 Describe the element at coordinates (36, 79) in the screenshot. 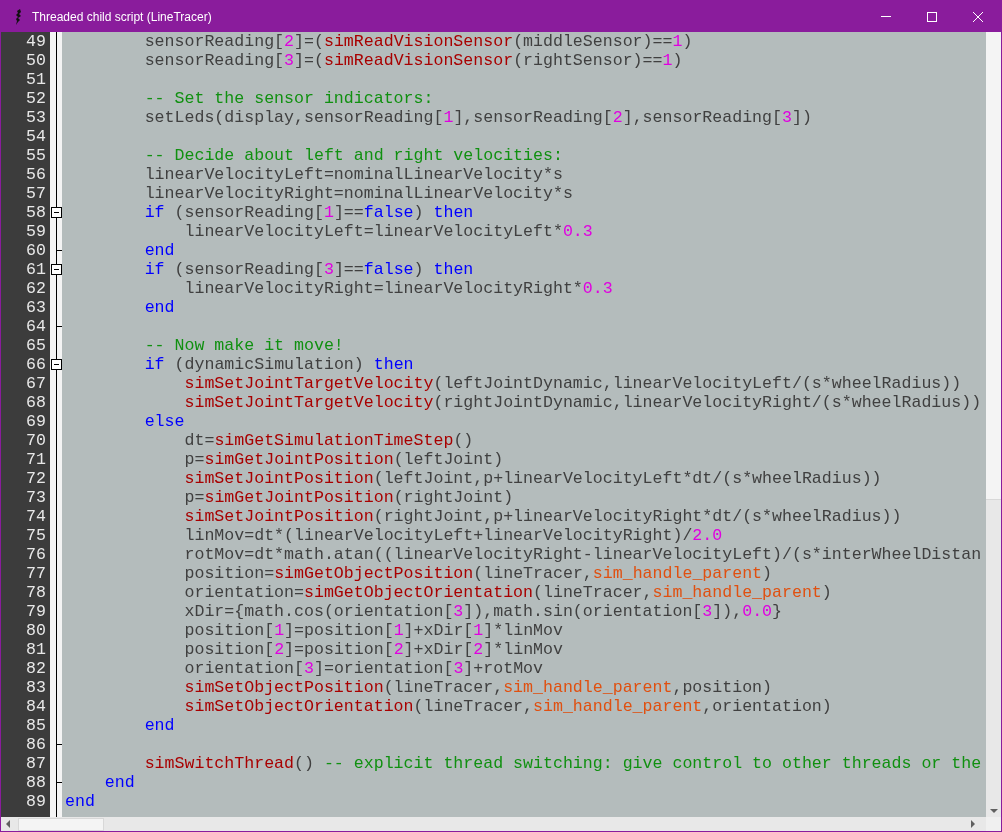

I see `line-number: 51` at that location.